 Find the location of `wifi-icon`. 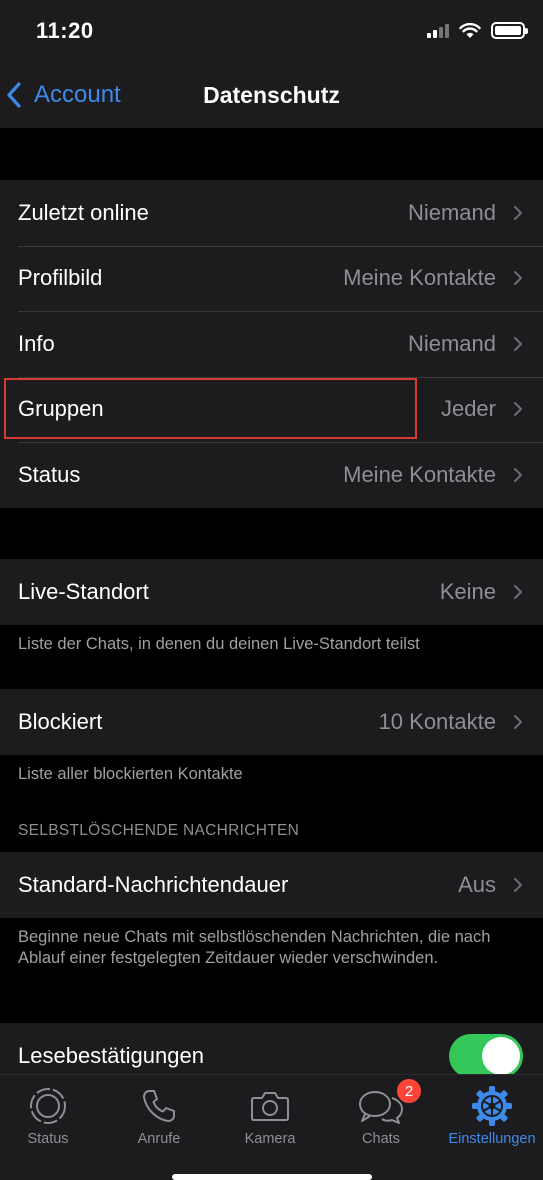

wifi-icon is located at coordinates (470, 30).